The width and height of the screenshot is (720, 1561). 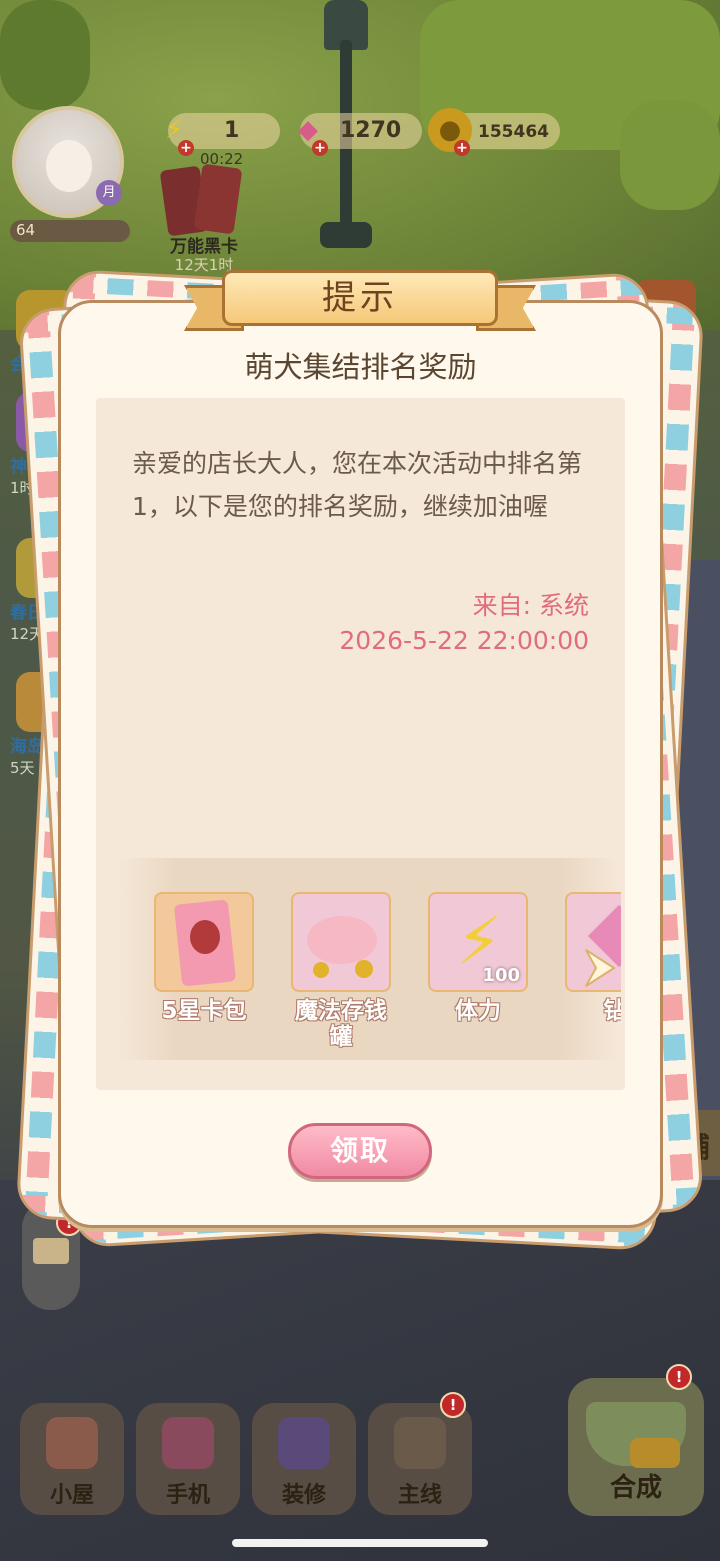 What do you see at coordinates (360, 367) in the screenshot?
I see `dialog-subtitle: 萌犬集结排名奖励` at bounding box center [360, 367].